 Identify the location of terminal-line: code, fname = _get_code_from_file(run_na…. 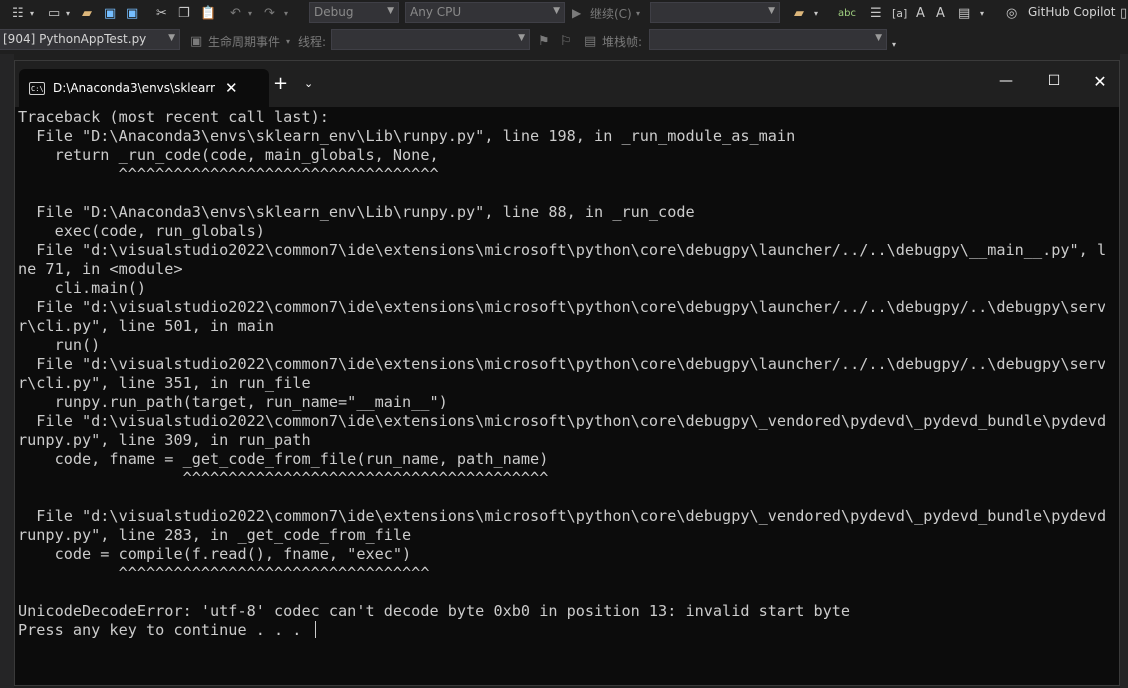
(283, 459).